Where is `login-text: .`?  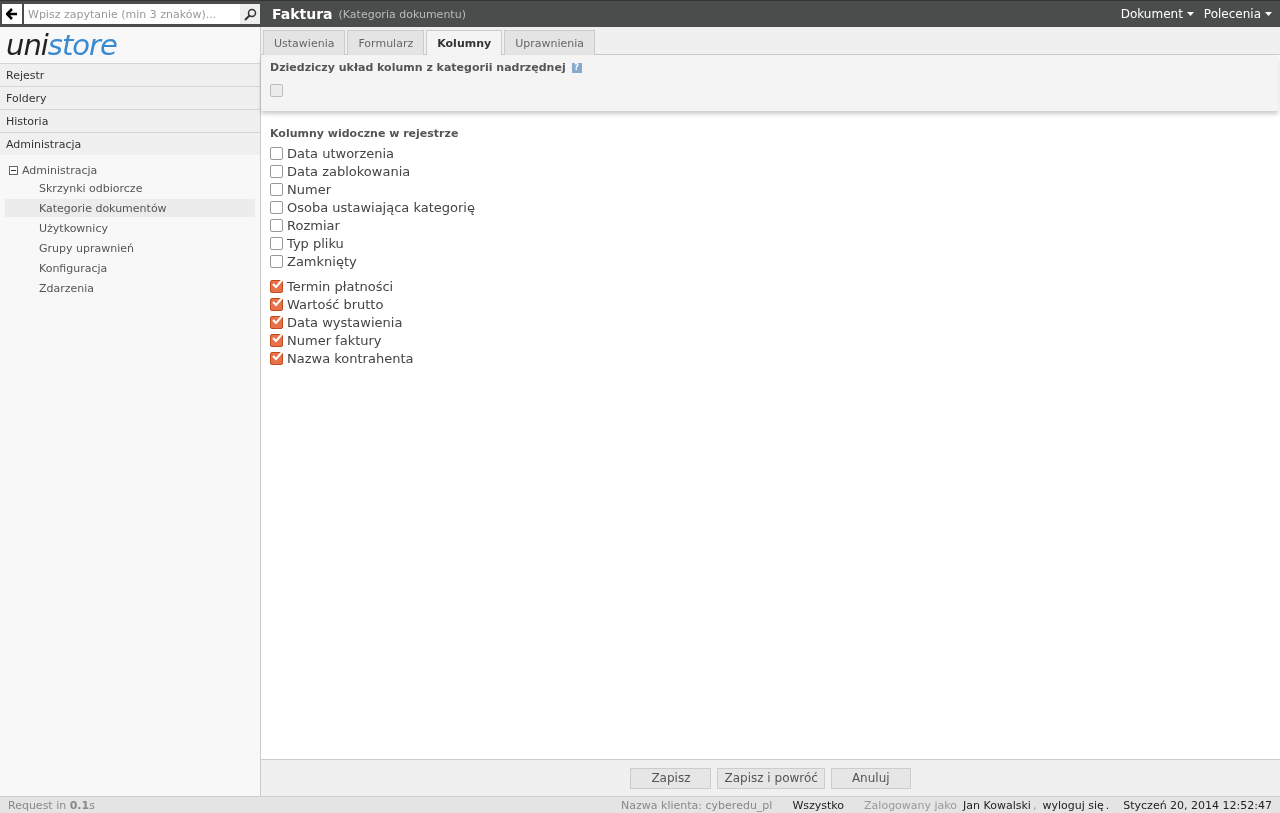
login-text: . is located at coordinates (1107, 805).